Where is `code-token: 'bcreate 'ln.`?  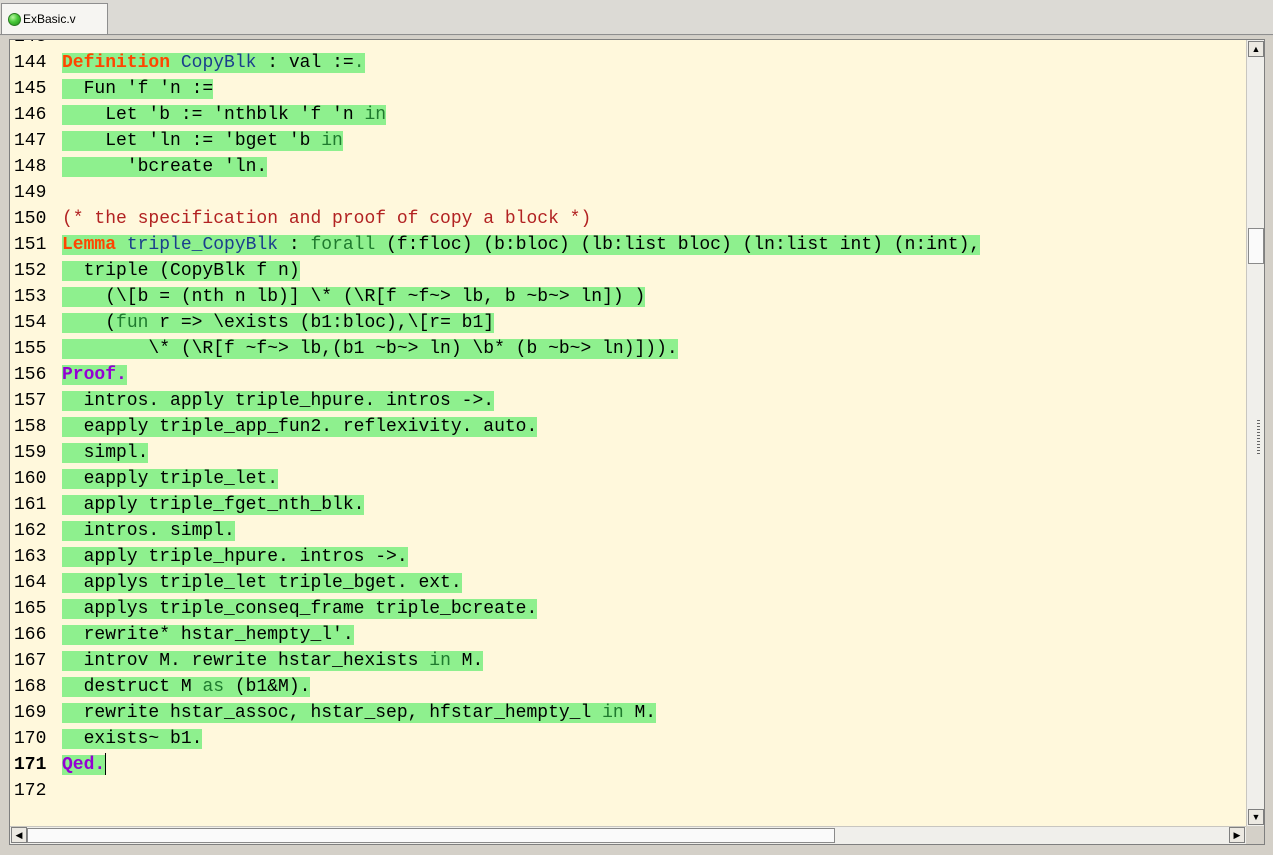 code-token: 'bcreate 'ln. is located at coordinates (165, 167).